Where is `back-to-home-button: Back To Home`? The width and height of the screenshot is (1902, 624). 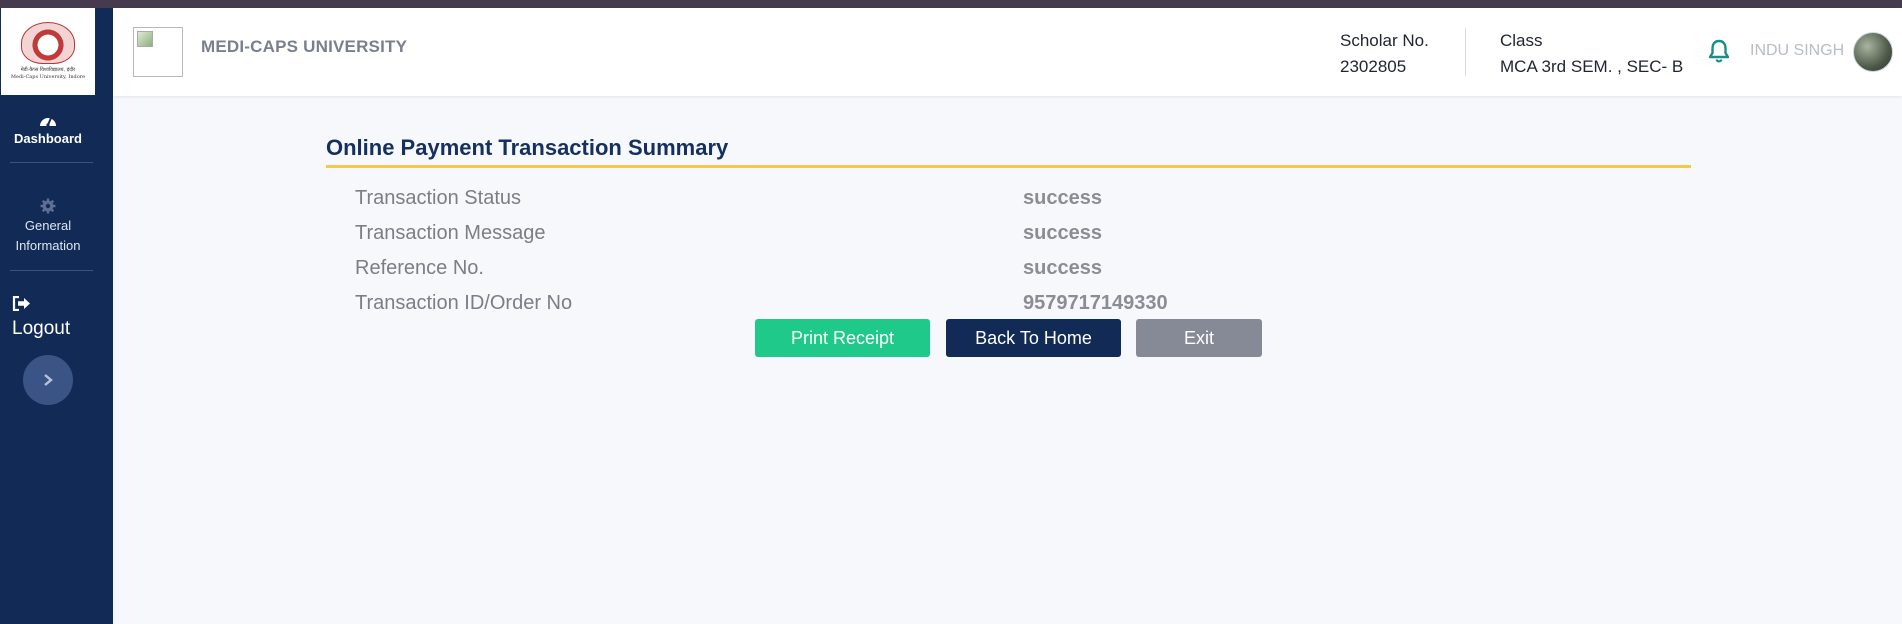
back-to-home-button: Back To Home is located at coordinates (1033, 338).